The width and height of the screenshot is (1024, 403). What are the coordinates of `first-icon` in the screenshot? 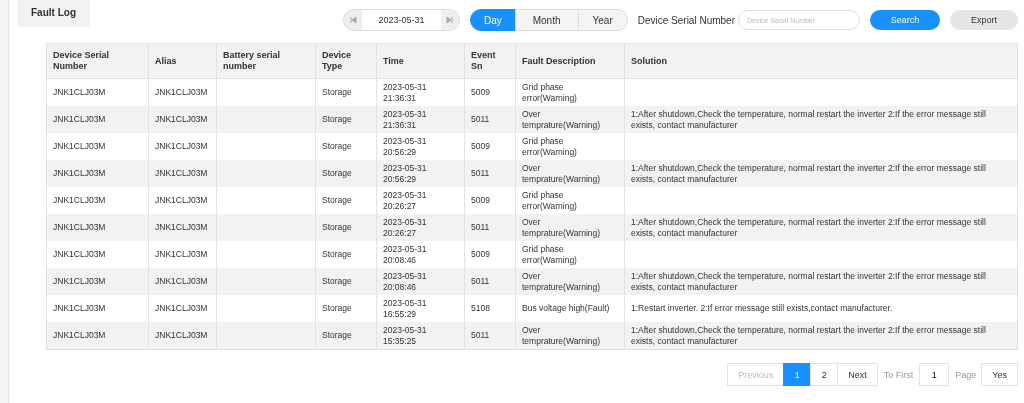 It's located at (352, 20).